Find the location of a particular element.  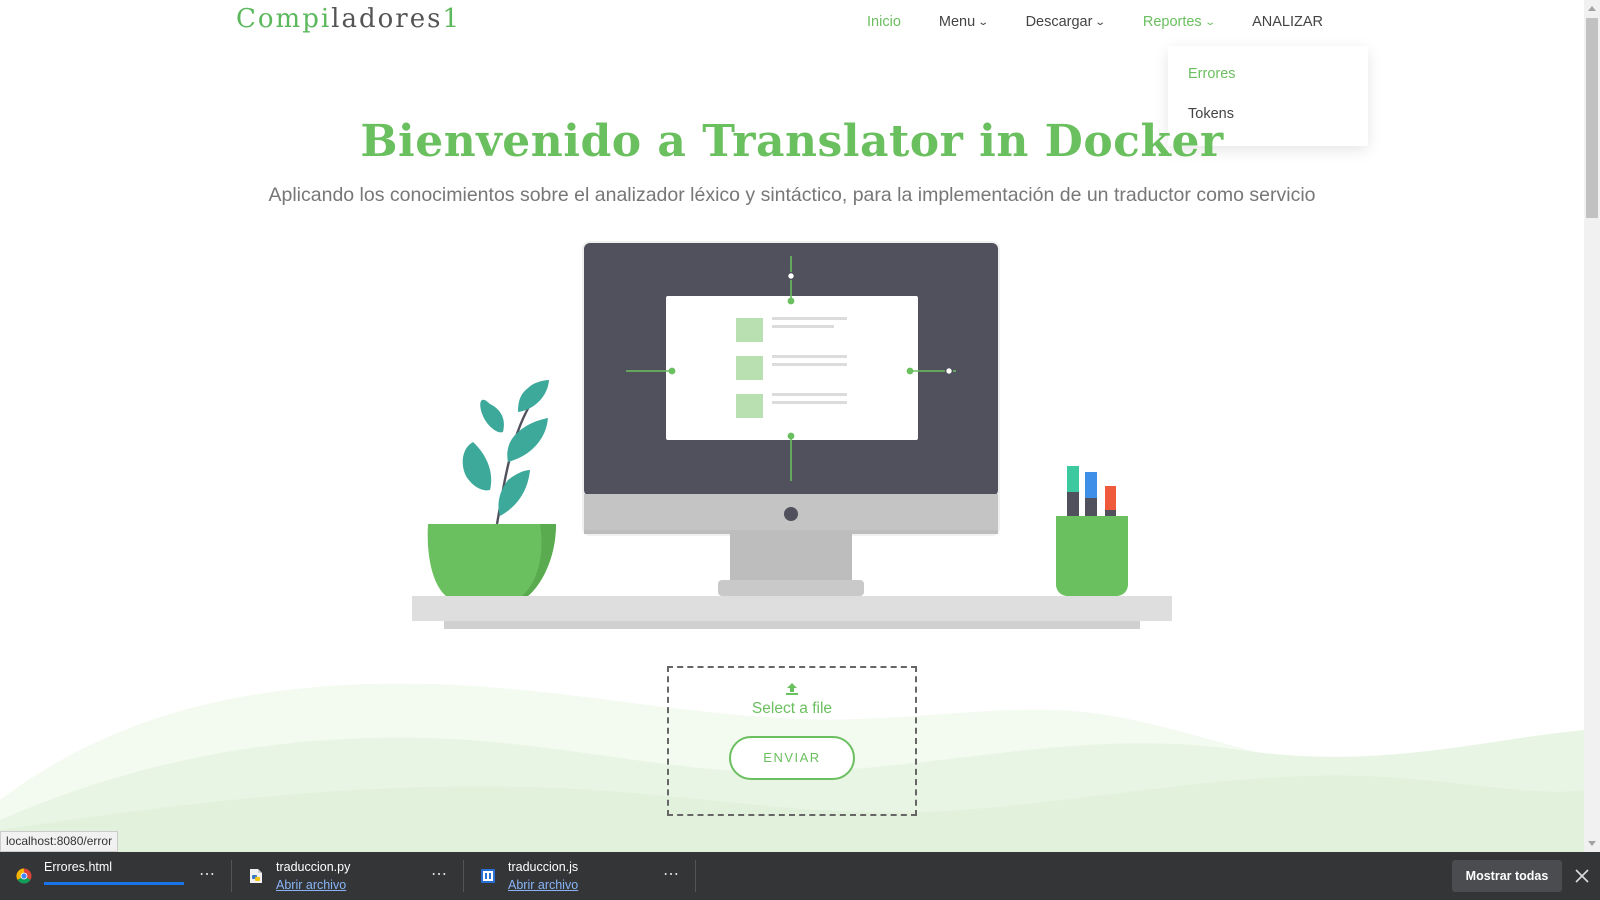

download-progress-bar is located at coordinates (114, 883).